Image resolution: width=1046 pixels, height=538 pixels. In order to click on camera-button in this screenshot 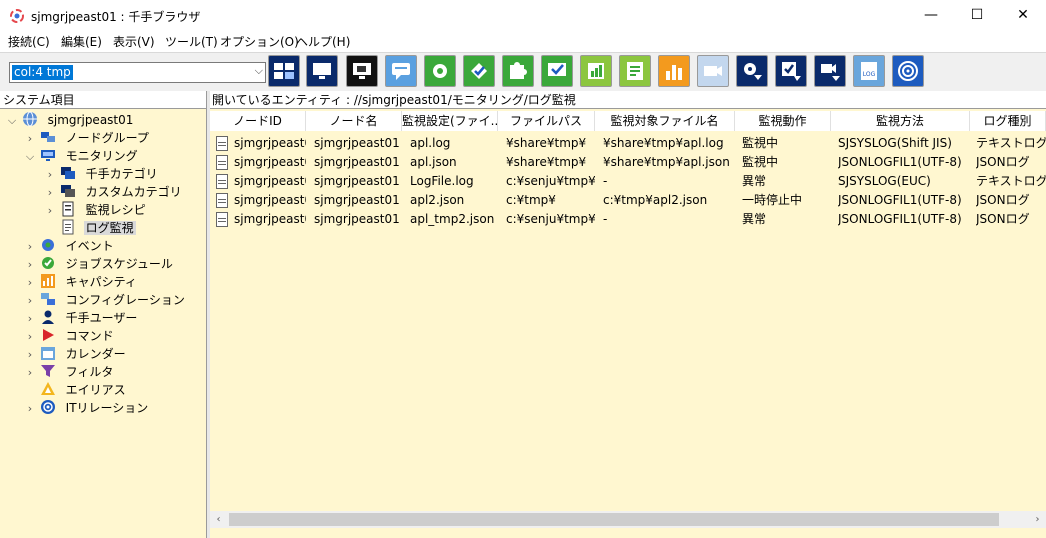, I will do `click(713, 71)`.